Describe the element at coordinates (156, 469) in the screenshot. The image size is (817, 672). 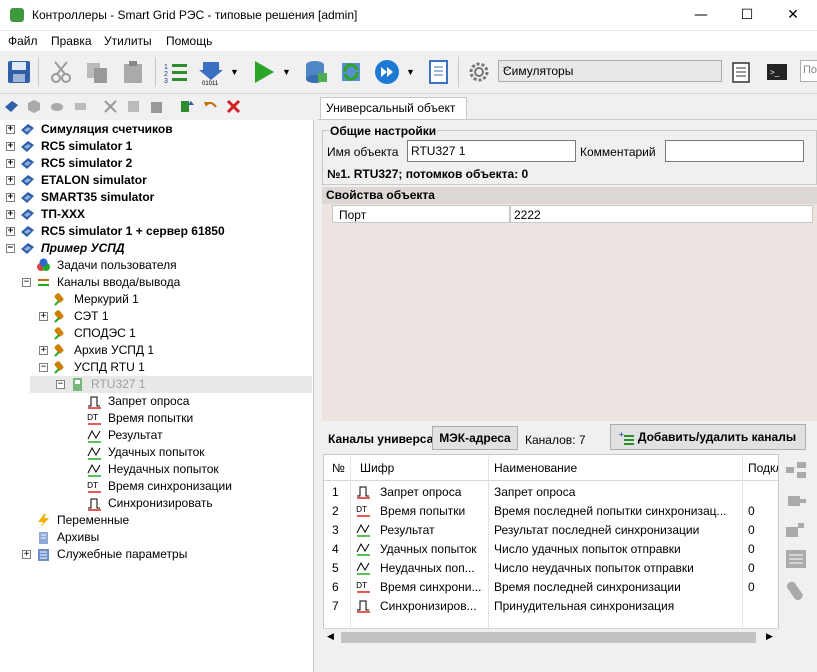
I see `tree-item: Неудачных попыток` at that location.